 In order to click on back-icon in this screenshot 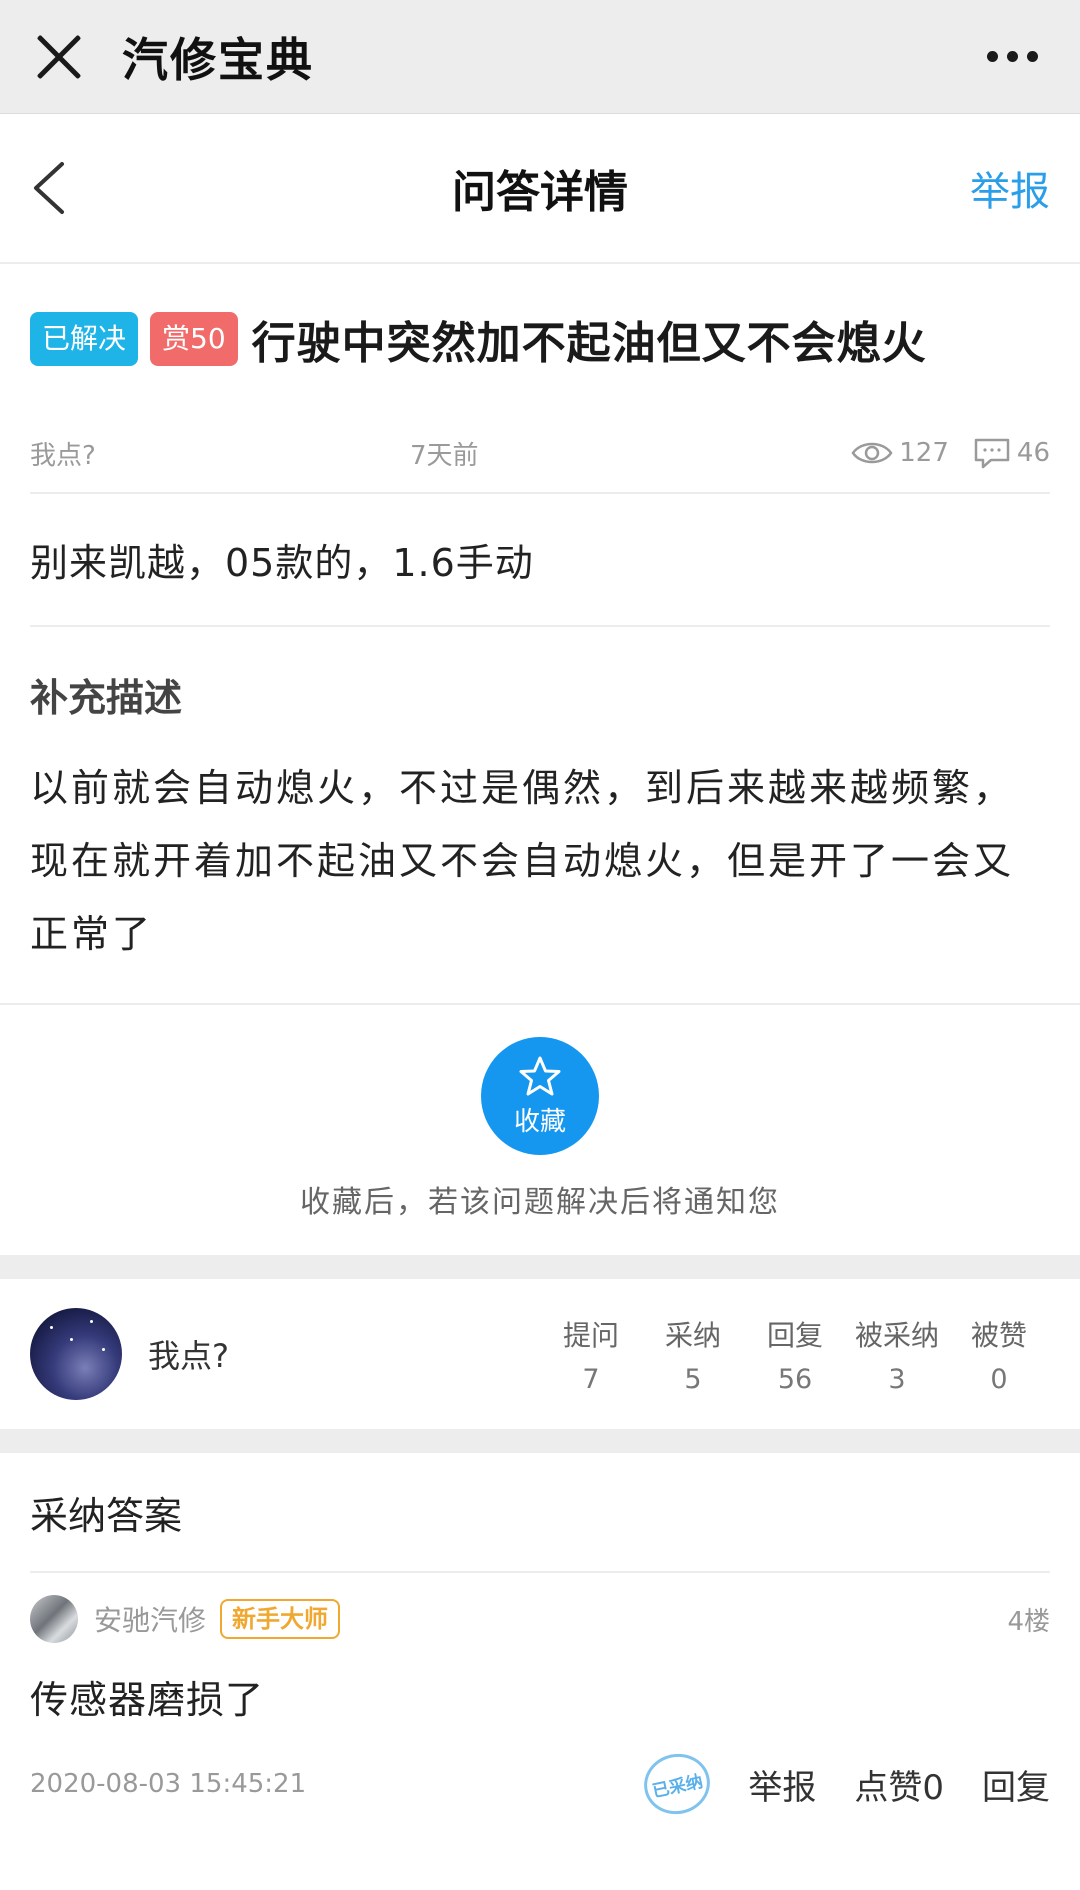, I will do `click(53, 188)`.